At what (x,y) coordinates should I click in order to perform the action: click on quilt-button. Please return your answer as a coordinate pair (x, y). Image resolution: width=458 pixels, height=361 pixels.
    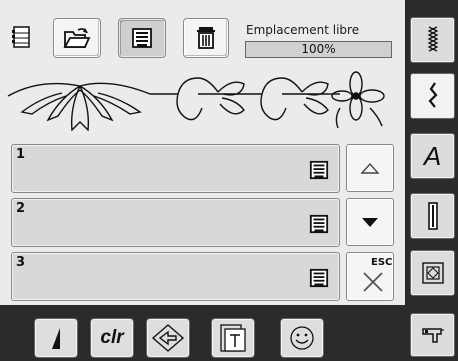
    Looking at the image, I should click on (432, 273).